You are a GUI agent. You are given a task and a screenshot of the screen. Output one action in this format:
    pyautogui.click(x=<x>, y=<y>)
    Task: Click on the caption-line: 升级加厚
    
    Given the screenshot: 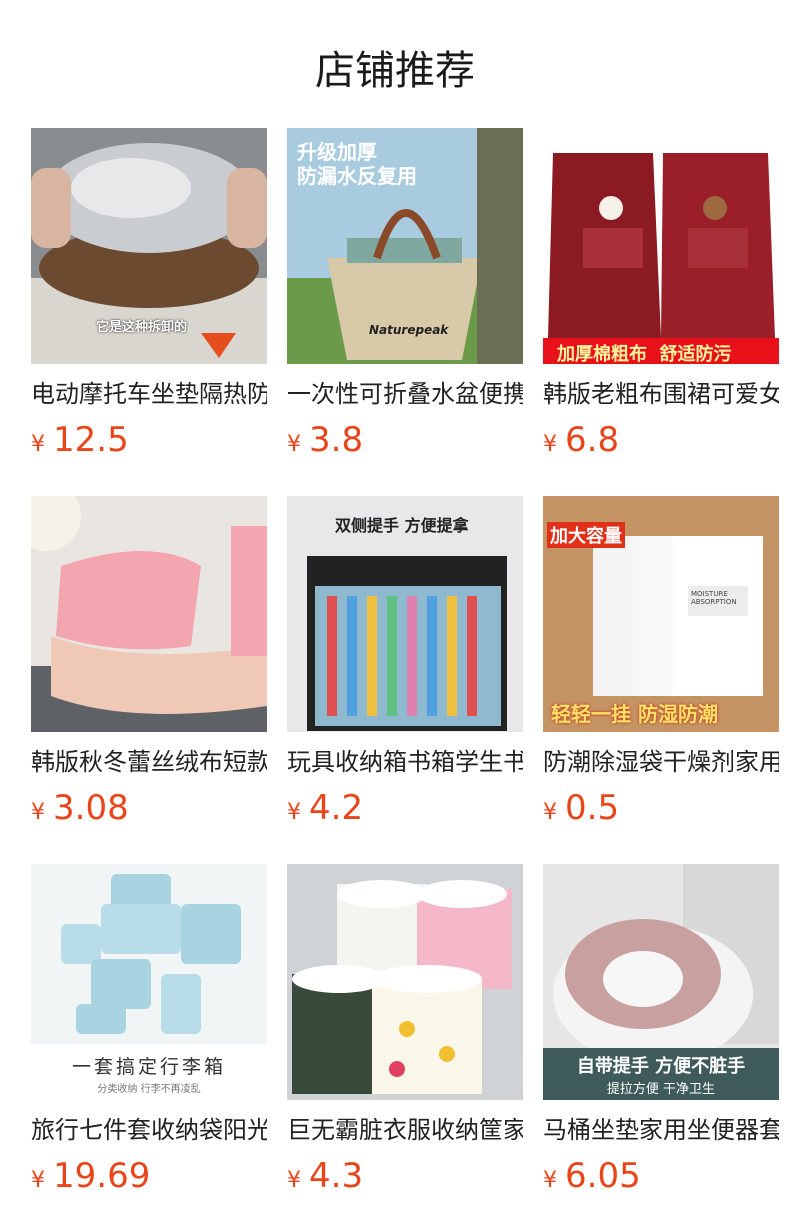 What is the action you would take?
    pyautogui.click(x=337, y=152)
    